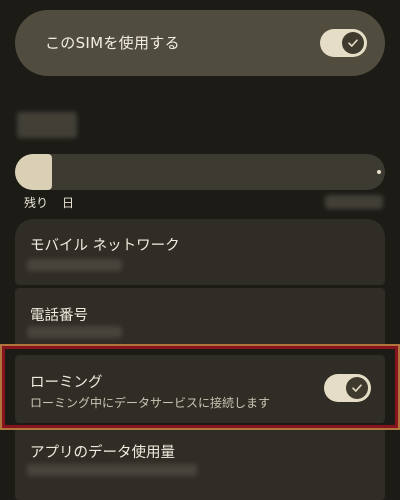  I want to click on data-limit-marker, so click(379, 172).